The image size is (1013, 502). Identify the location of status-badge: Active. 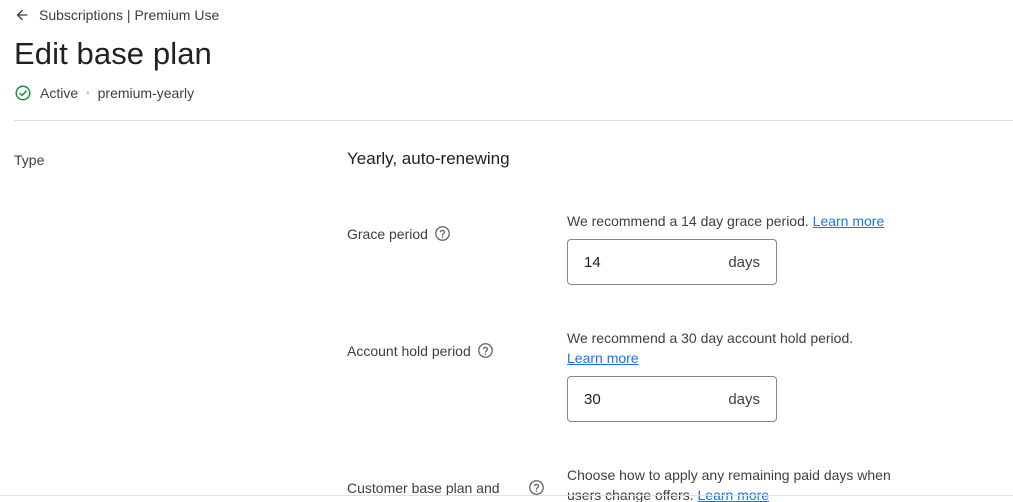
(59, 93).